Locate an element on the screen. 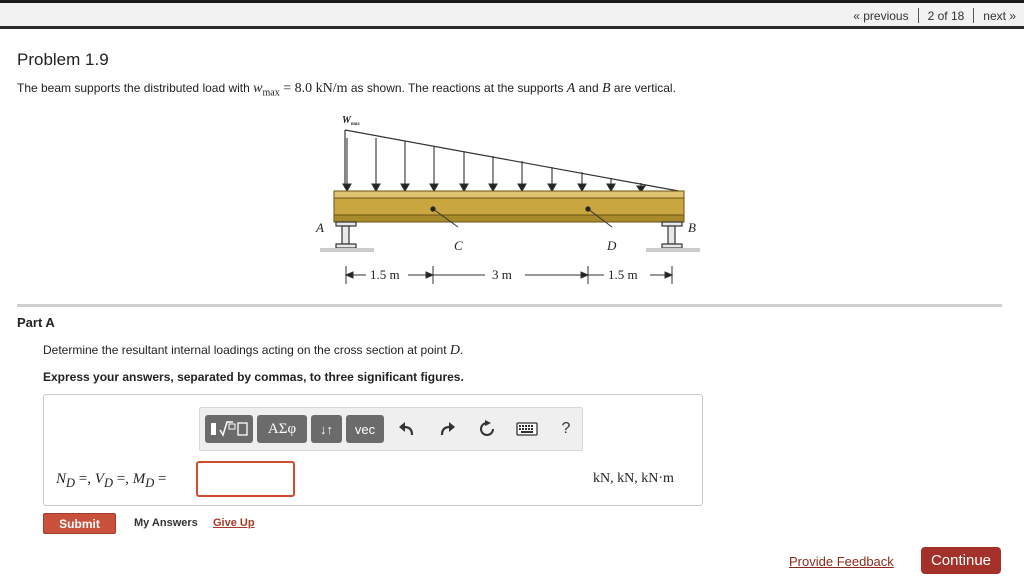  label-d: D is located at coordinates (611, 245).